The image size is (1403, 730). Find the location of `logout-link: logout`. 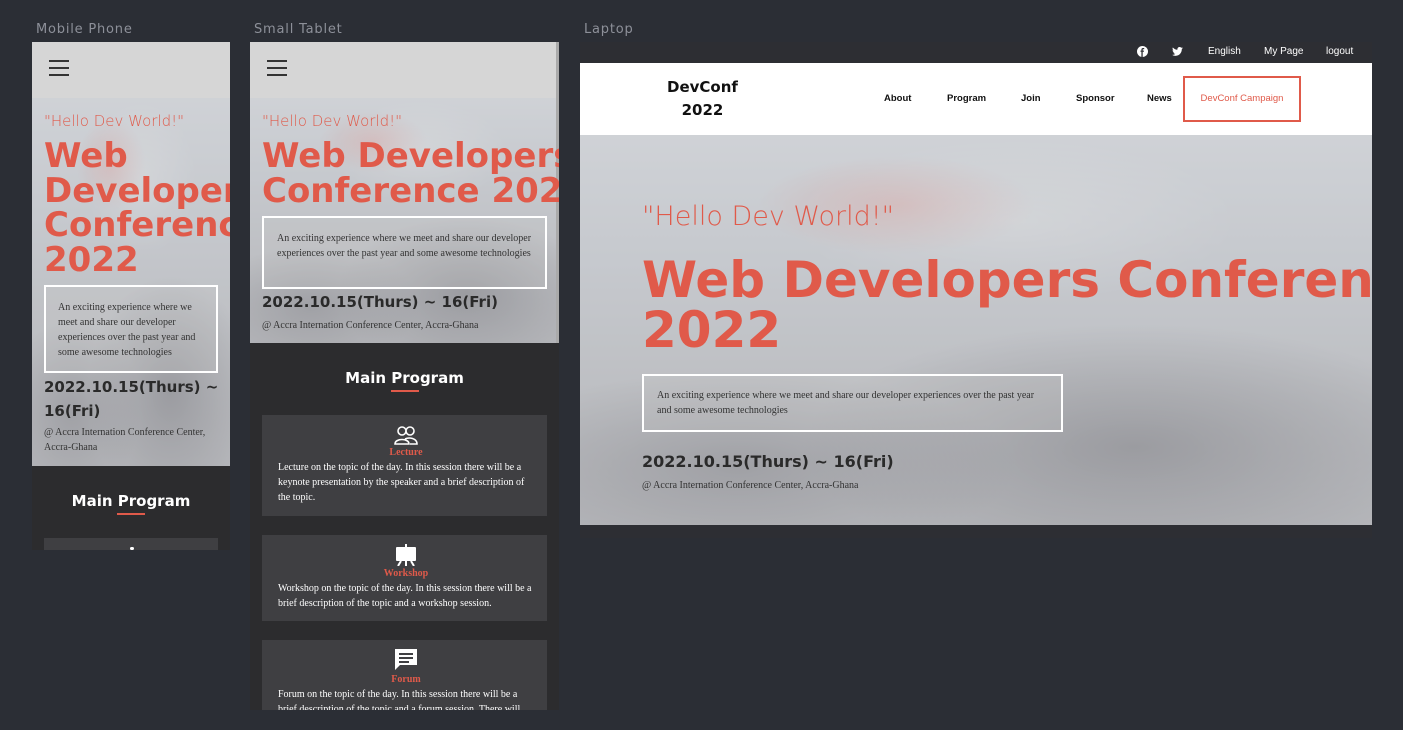

logout-link: logout is located at coordinates (1339, 51).